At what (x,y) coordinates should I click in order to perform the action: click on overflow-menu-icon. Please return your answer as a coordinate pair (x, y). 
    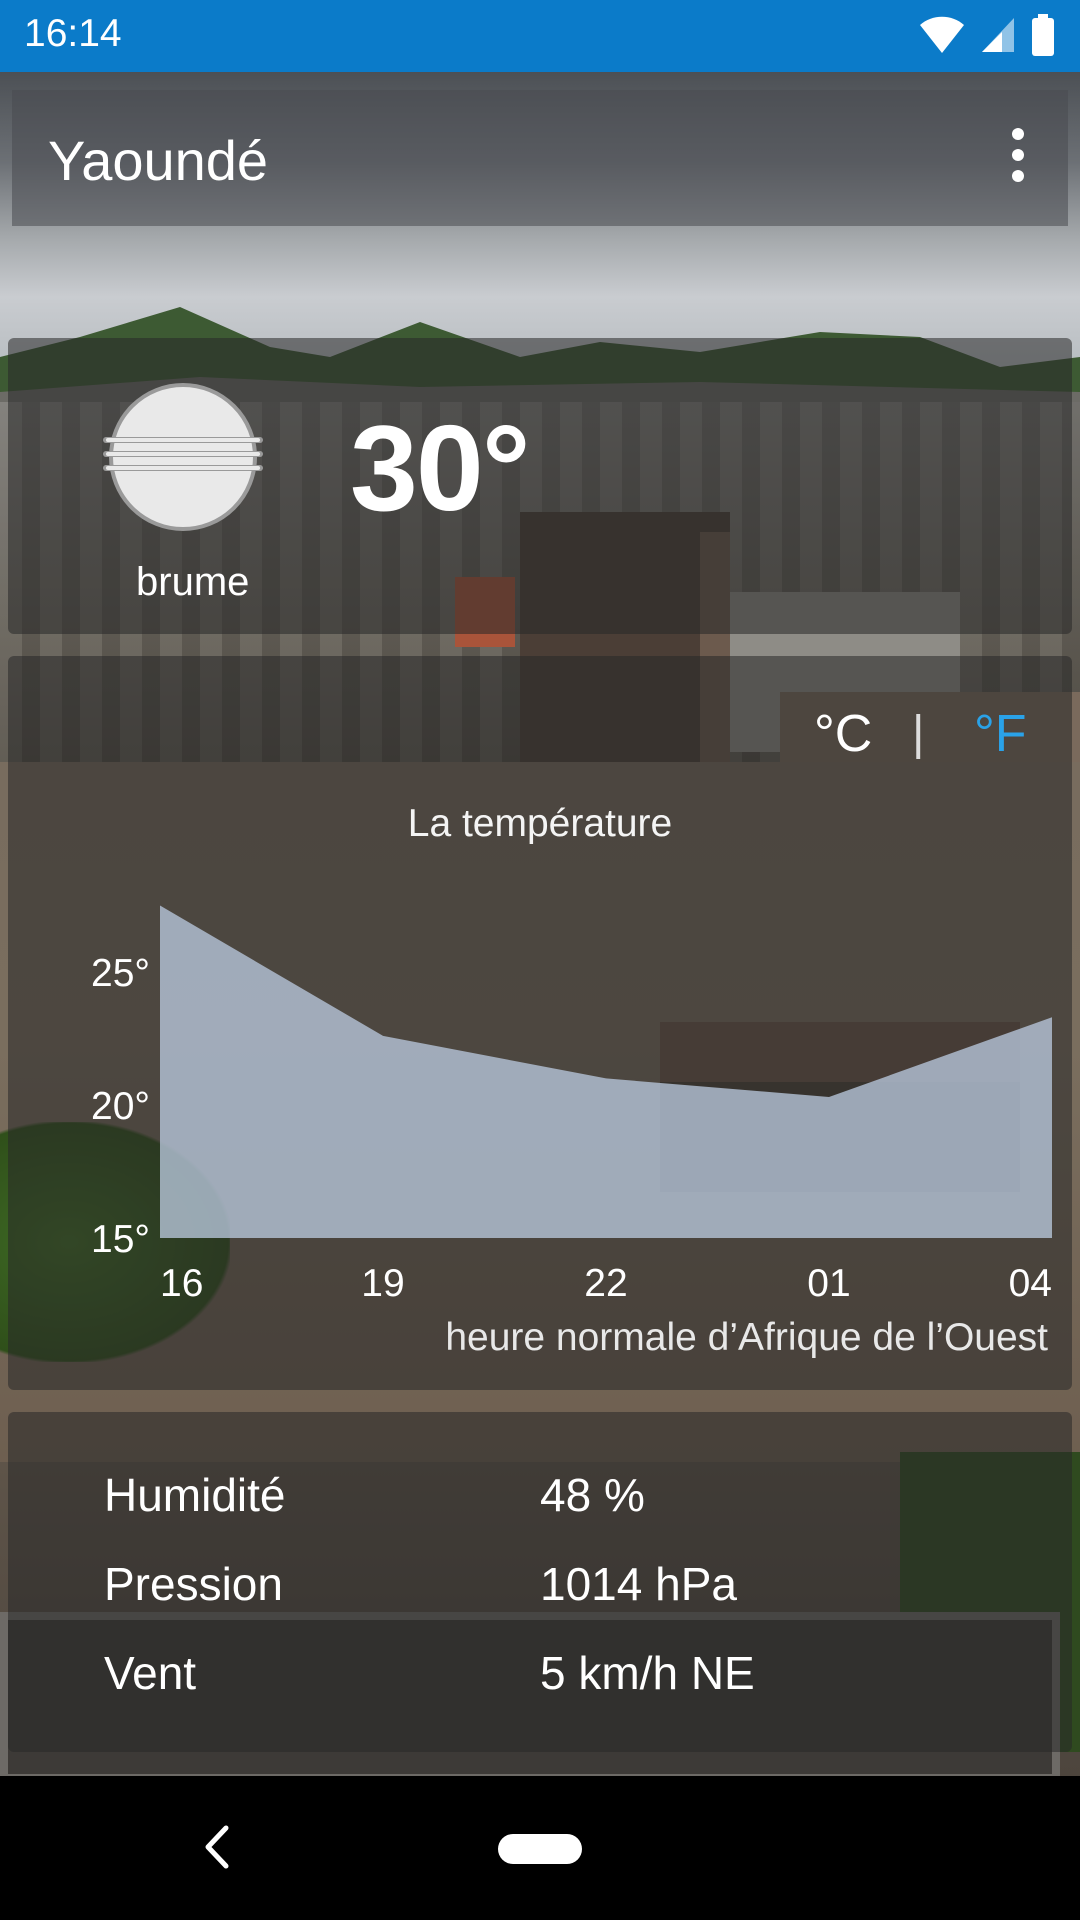
    Looking at the image, I should click on (1018, 158).